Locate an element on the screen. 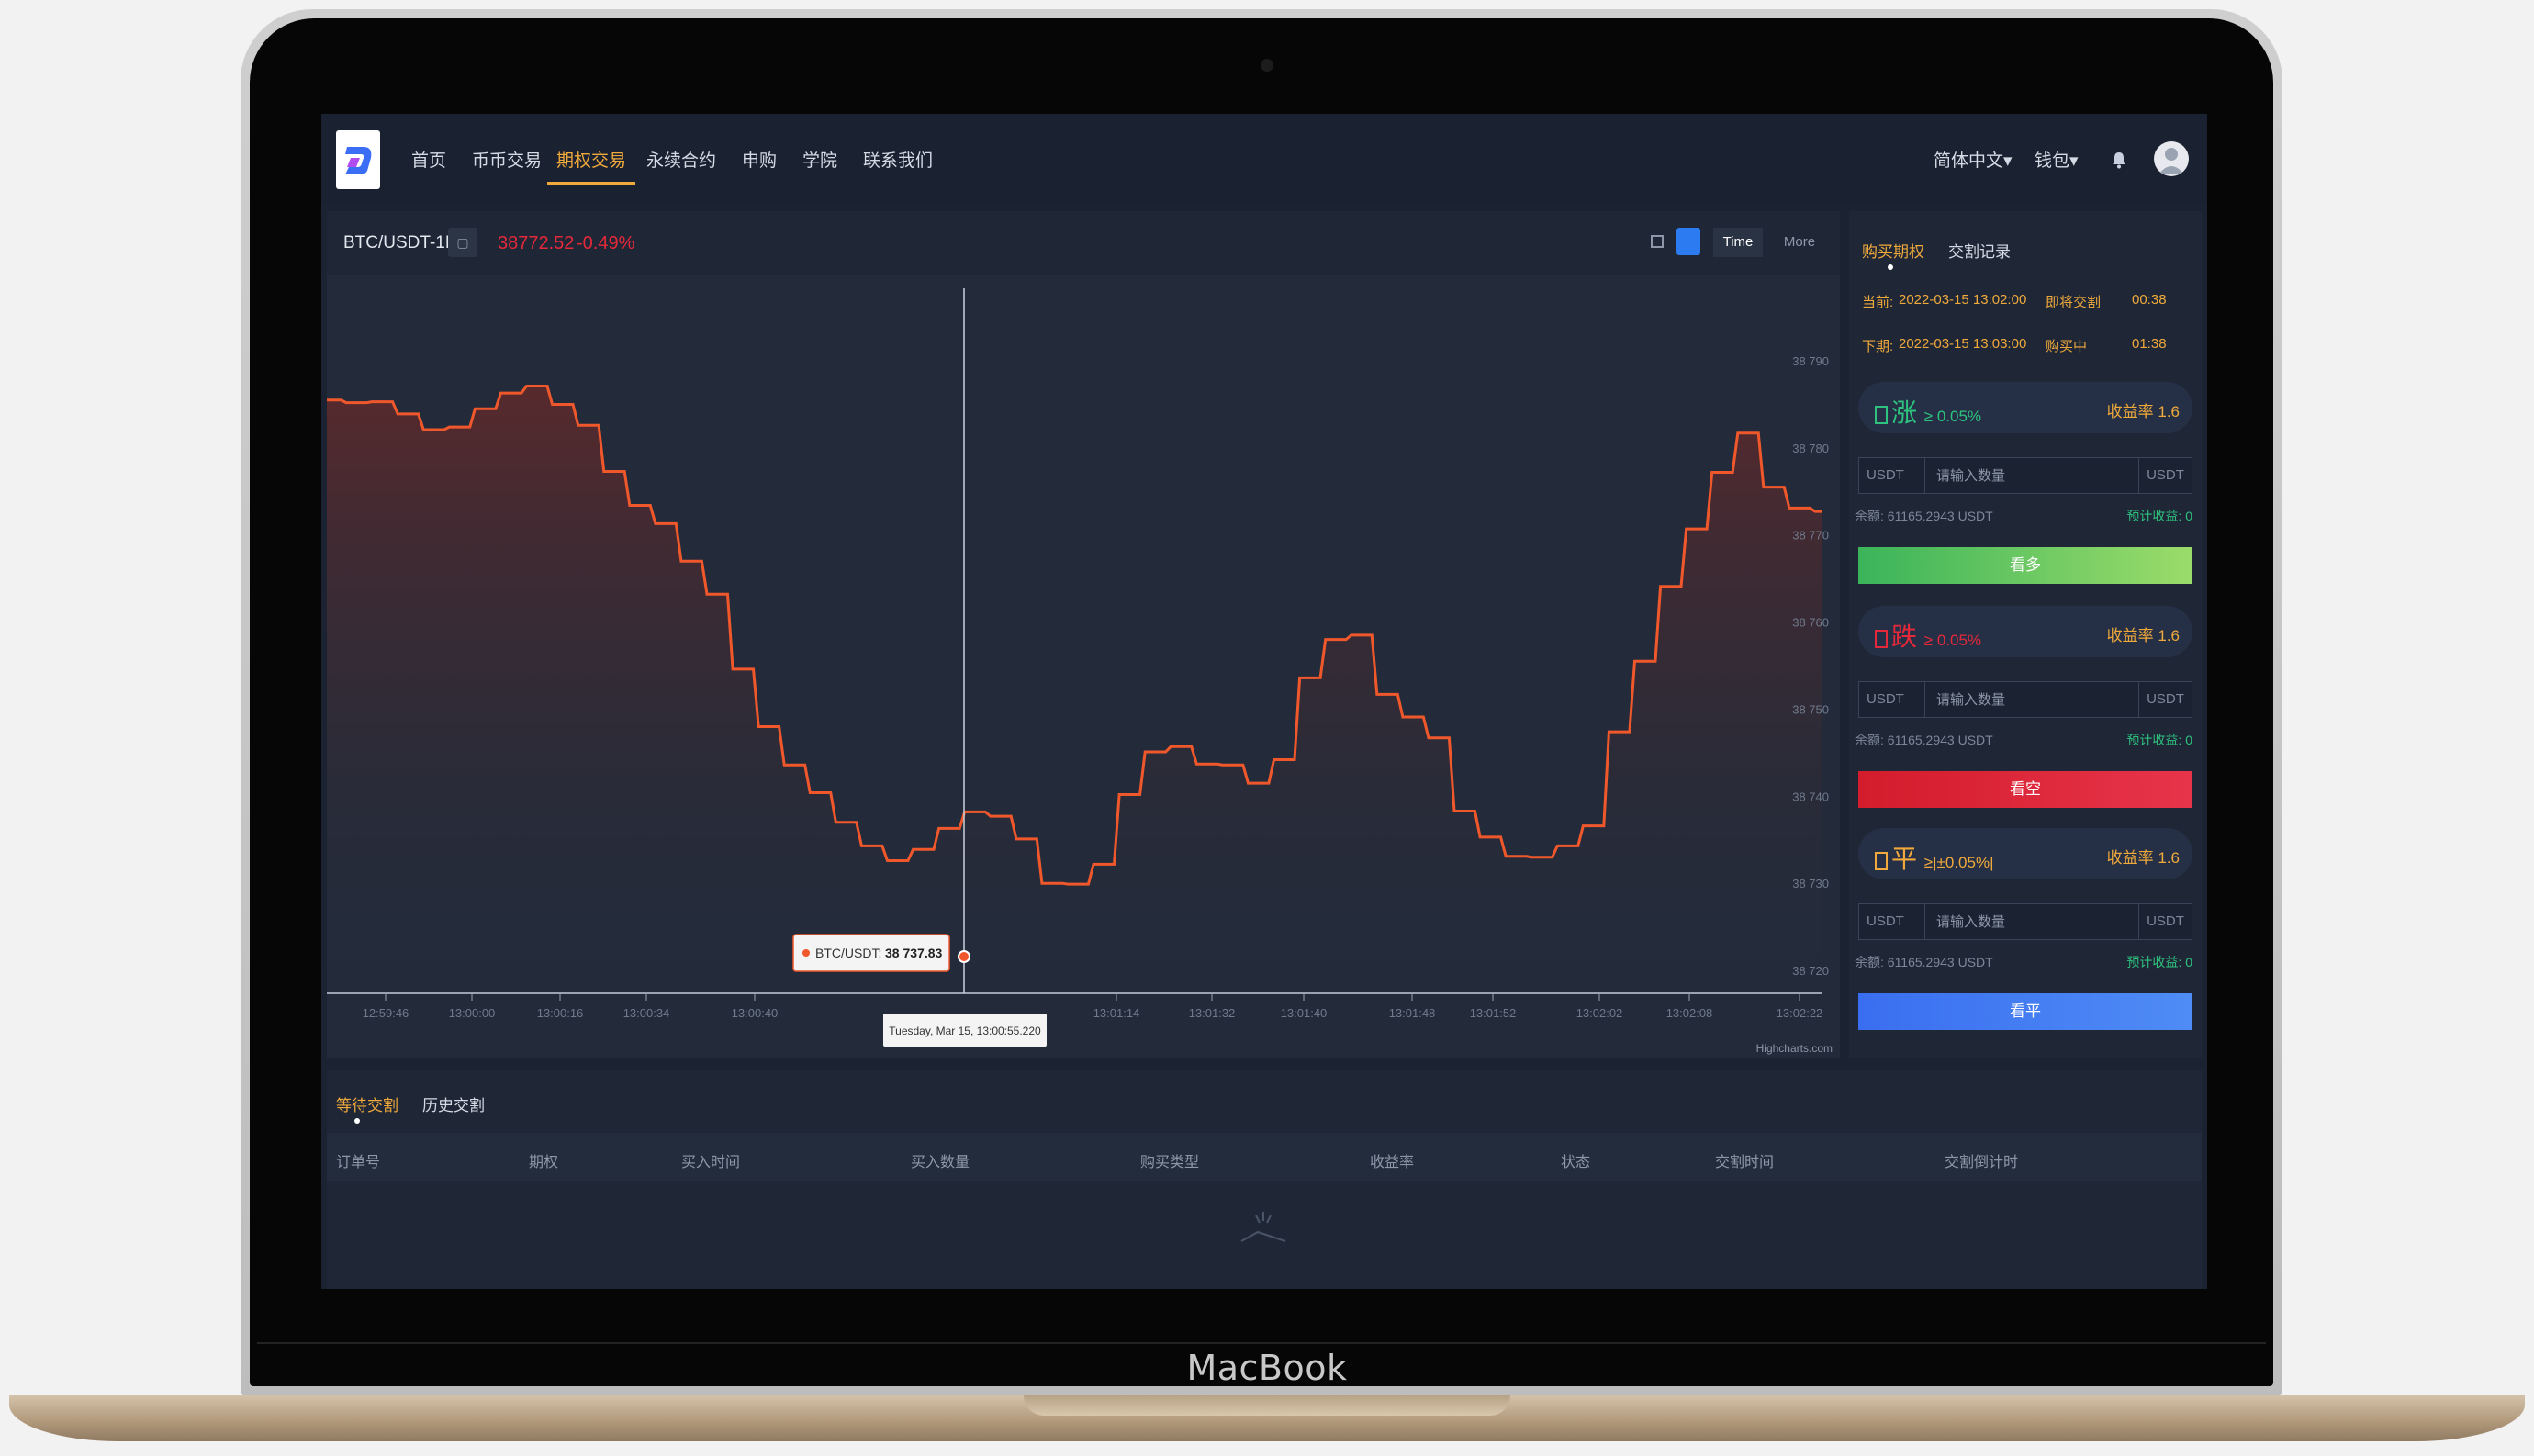  option-direction-2: 平 is located at coordinates (1904, 859).